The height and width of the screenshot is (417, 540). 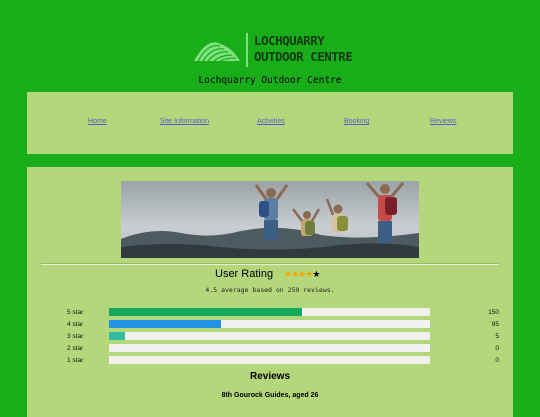 What do you see at coordinates (270, 376) in the screenshot?
I see `reviews-title: Reviews` at bounding box center [270, 376].